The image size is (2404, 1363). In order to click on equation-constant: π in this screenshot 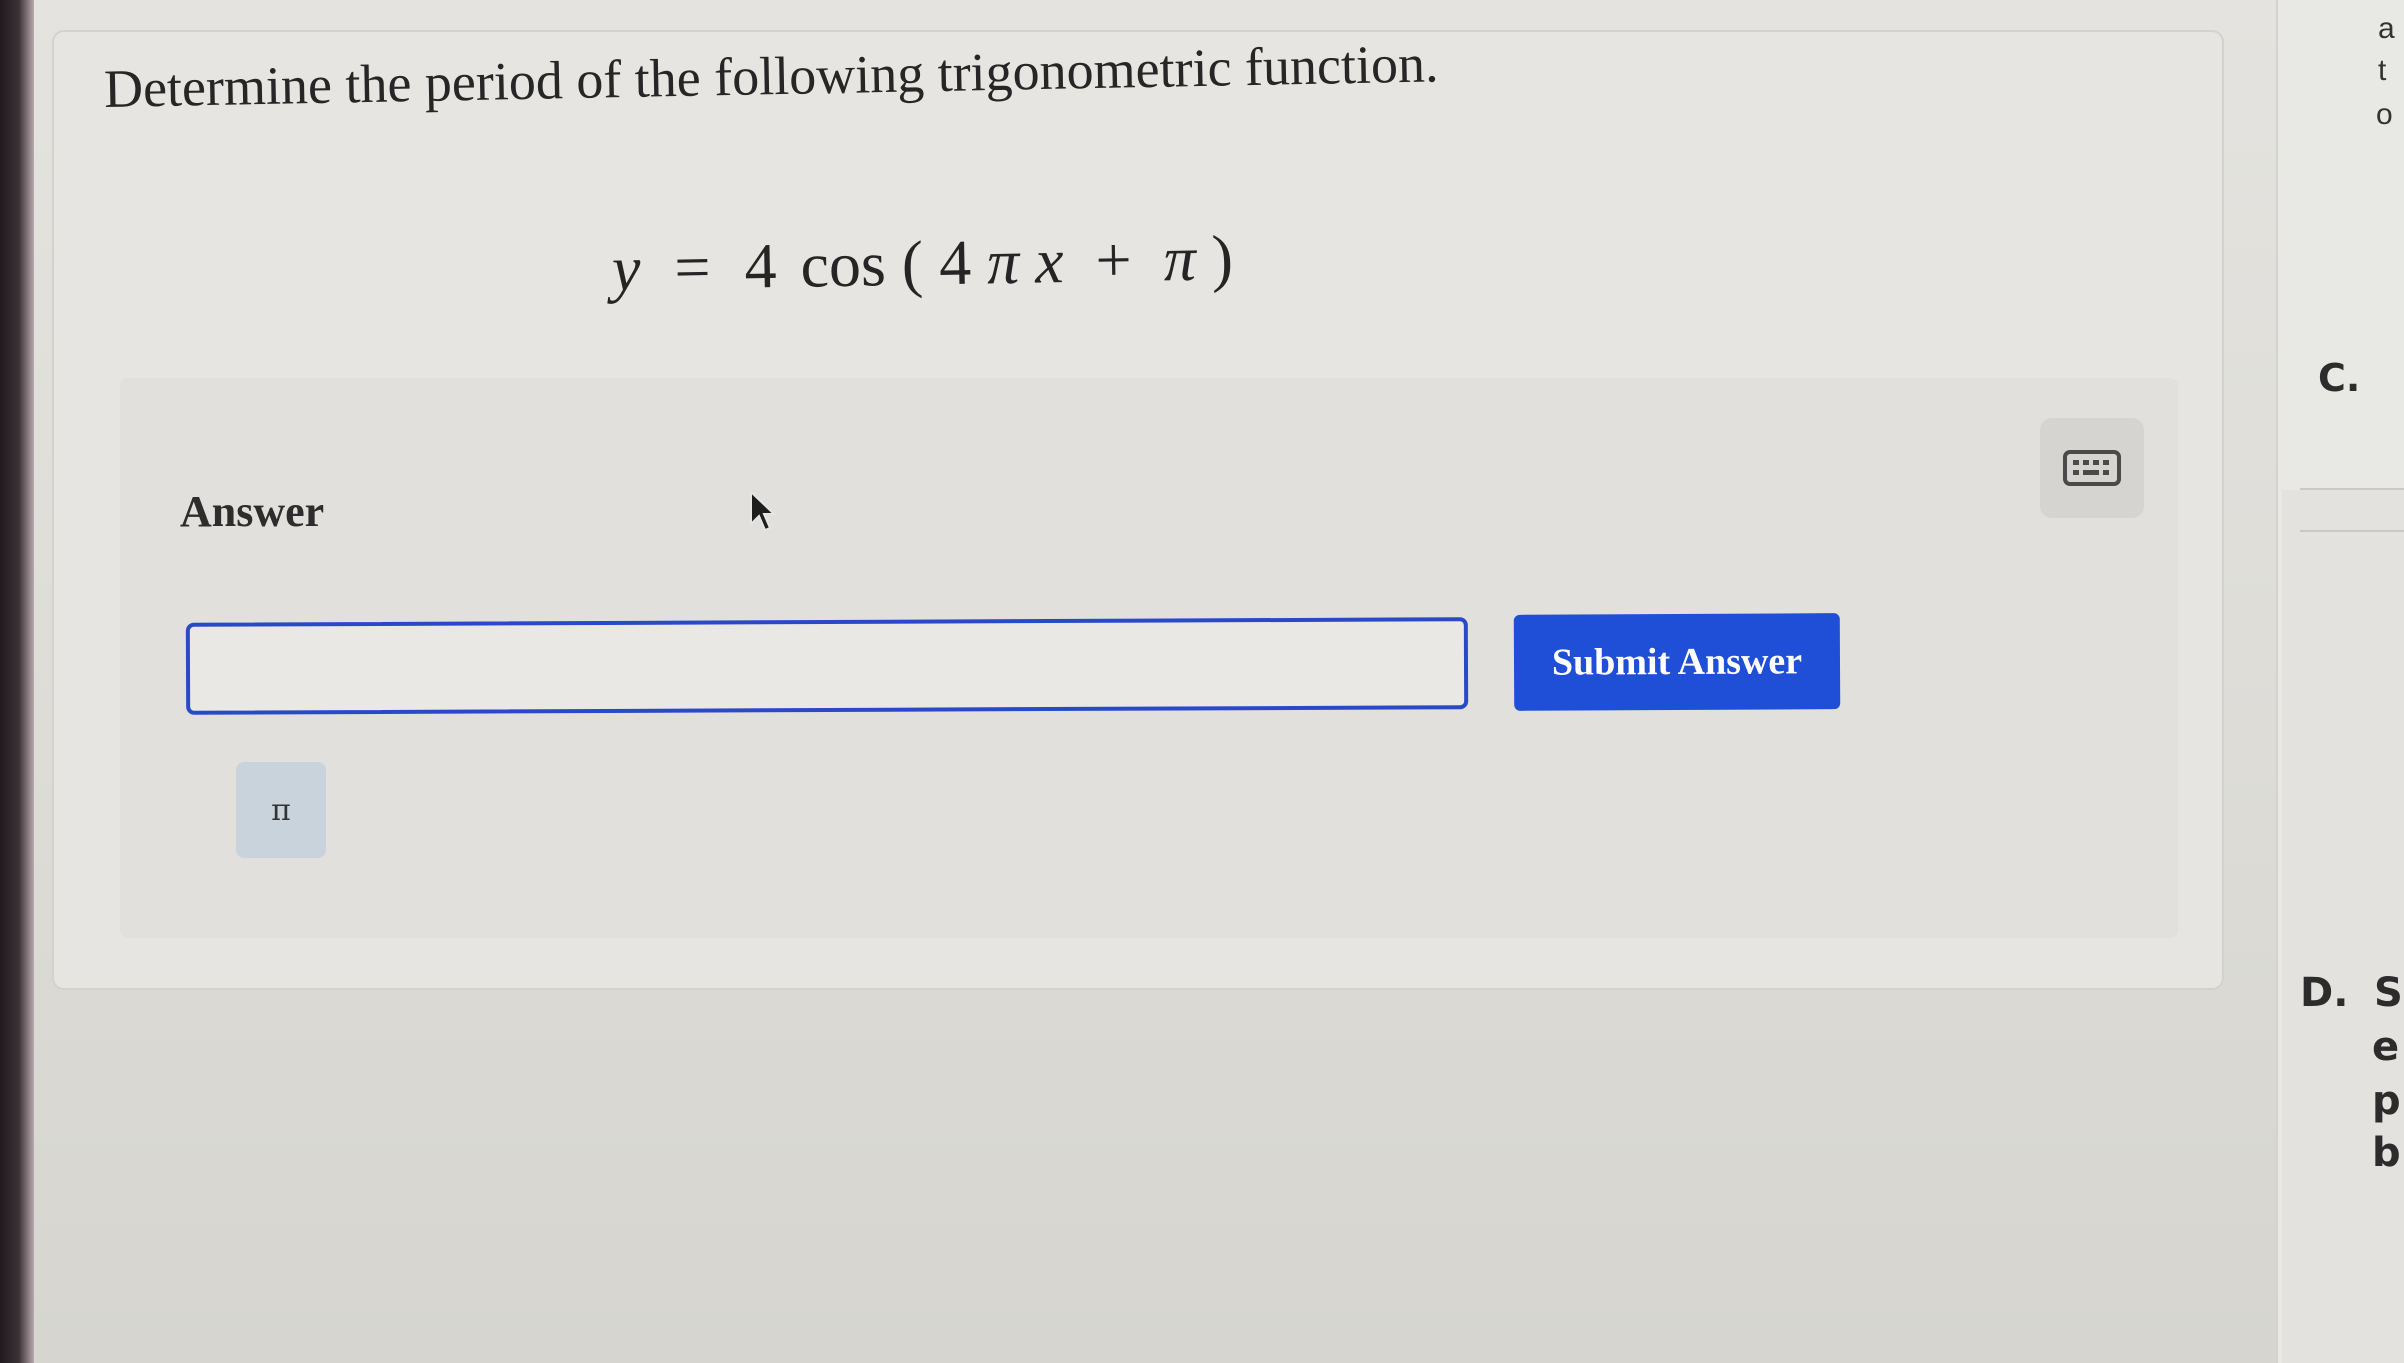, I will do `click(1179, 258)`.